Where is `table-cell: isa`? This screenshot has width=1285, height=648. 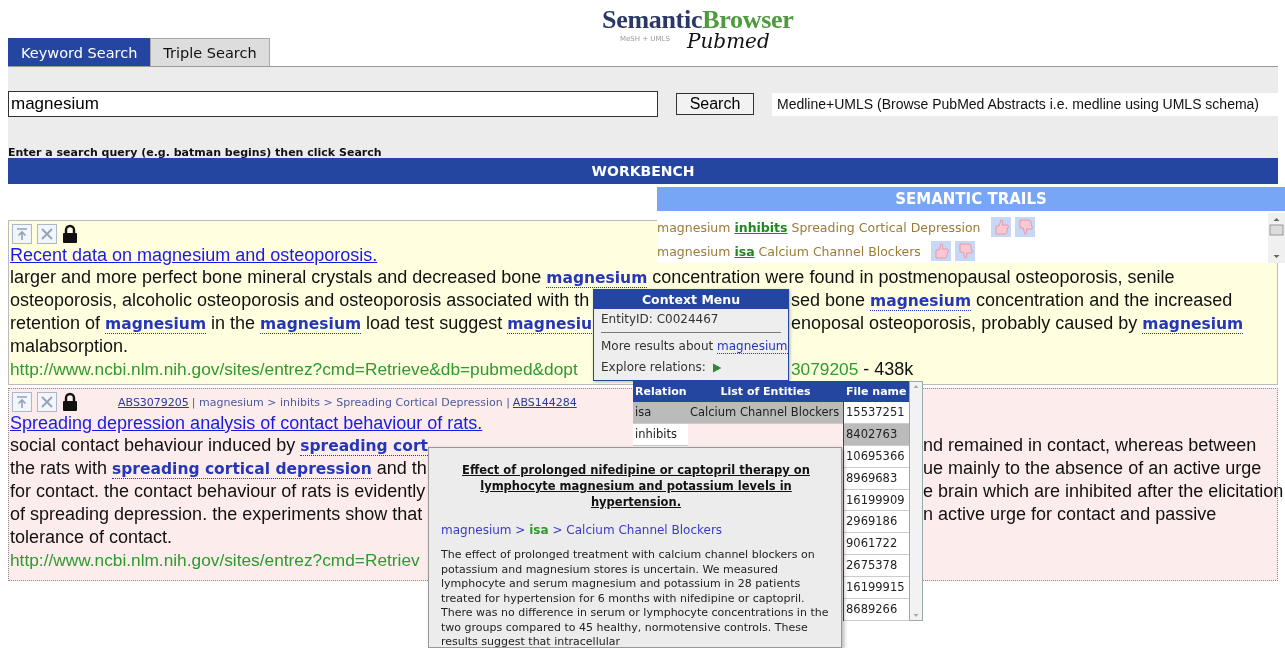
table-cell: isa is located at coordinates (660, 413).